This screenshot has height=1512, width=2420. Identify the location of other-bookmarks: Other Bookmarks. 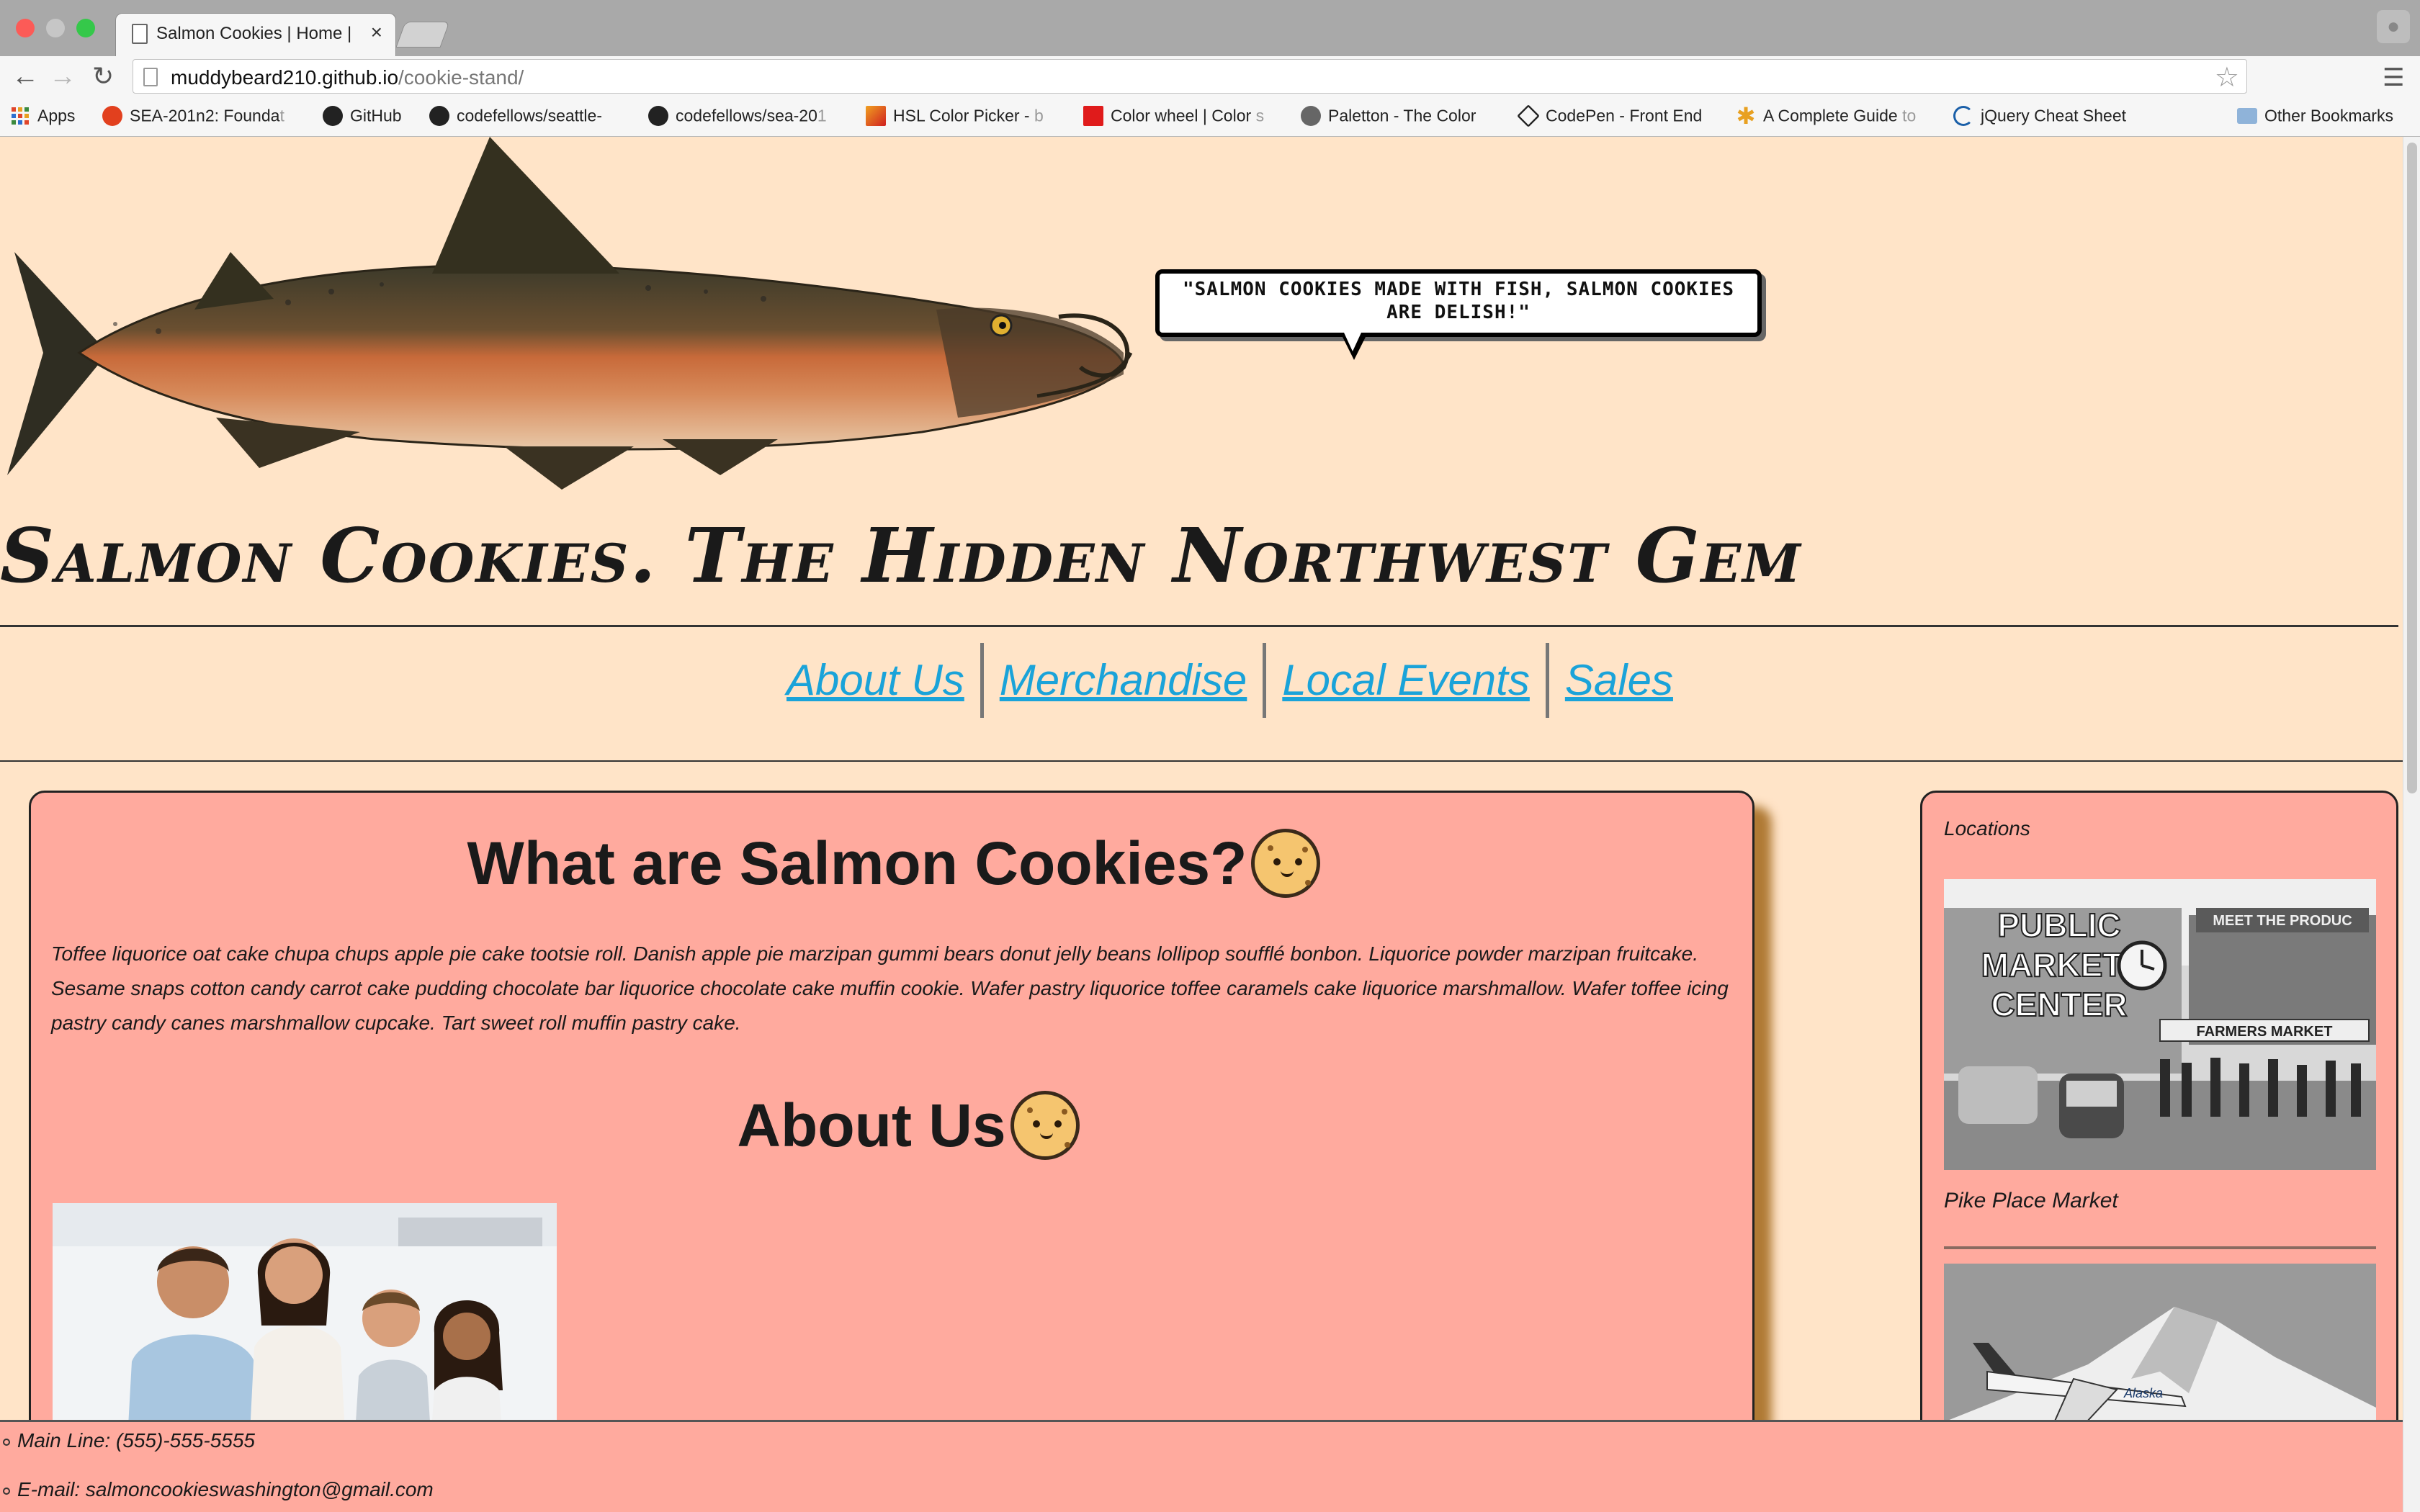
(2315, 116).